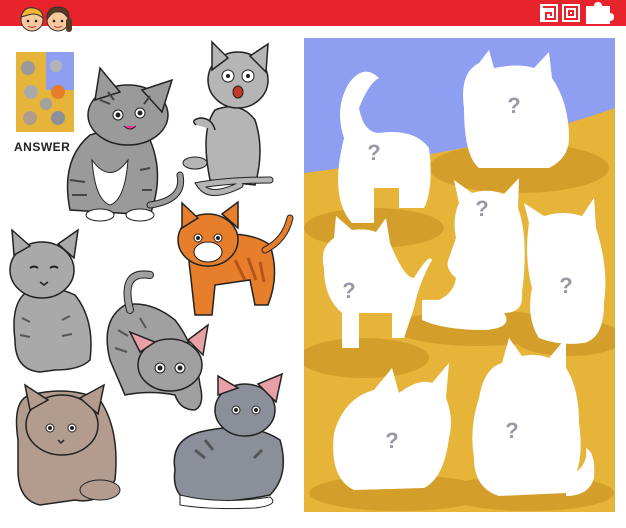 The image size is (626, 528). Describe the element at coordinates (228, 118) in the screenshot. I see `grey-surprised-cat` at that location.